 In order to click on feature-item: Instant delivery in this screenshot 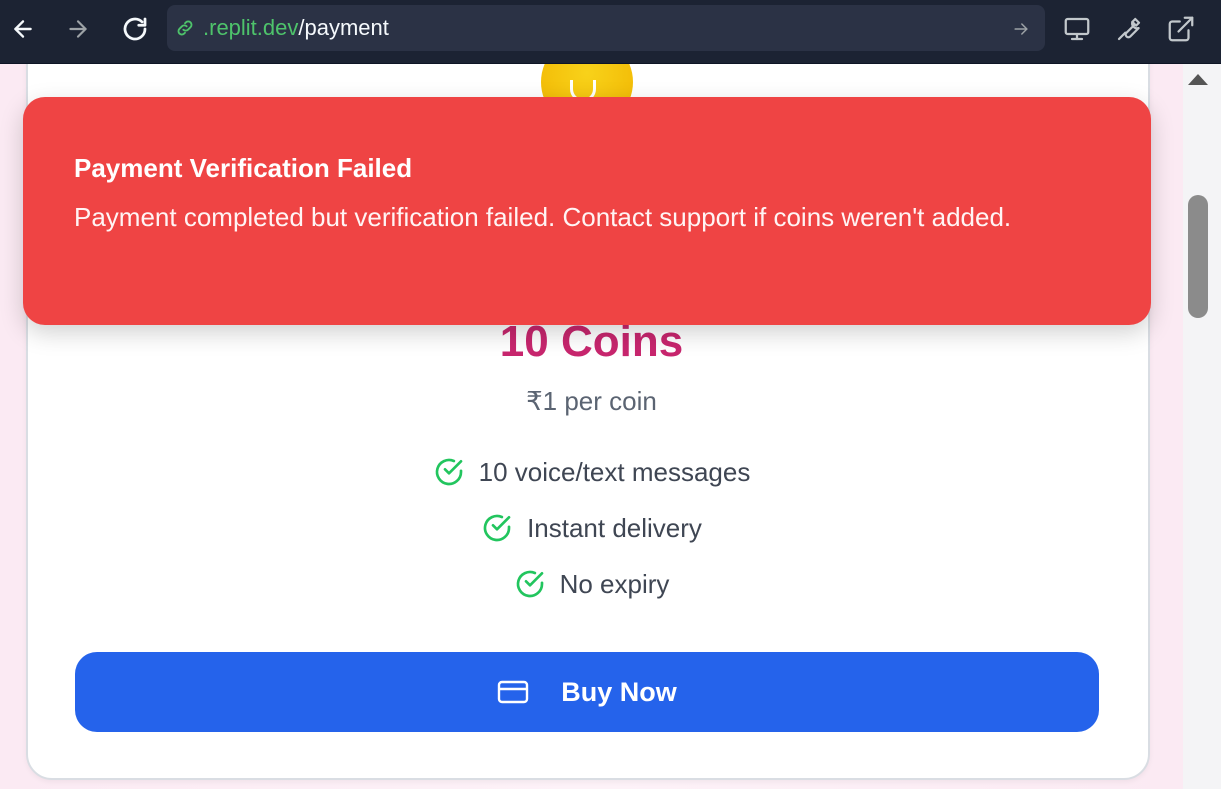, I will do `click(591, 528)`.